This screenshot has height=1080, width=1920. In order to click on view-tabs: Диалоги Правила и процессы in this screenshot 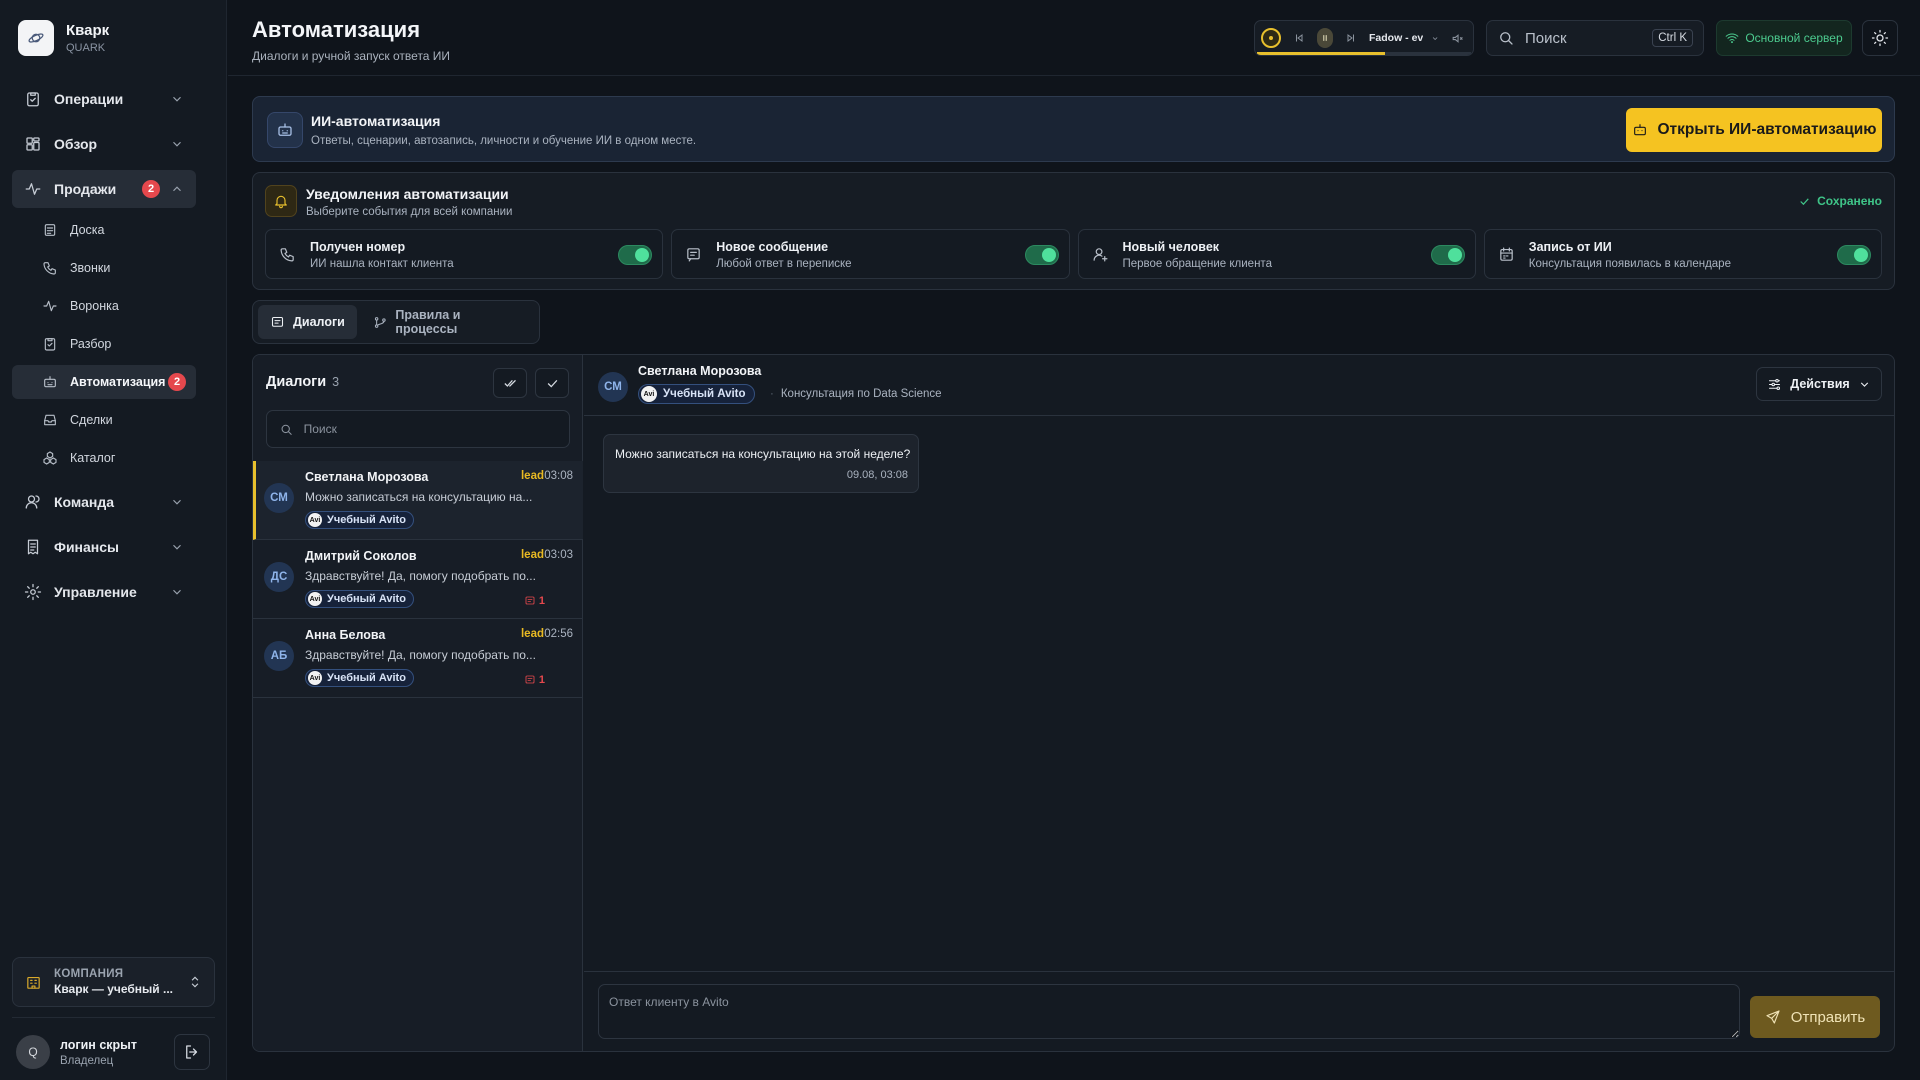, I will do `click(396, 322)`.